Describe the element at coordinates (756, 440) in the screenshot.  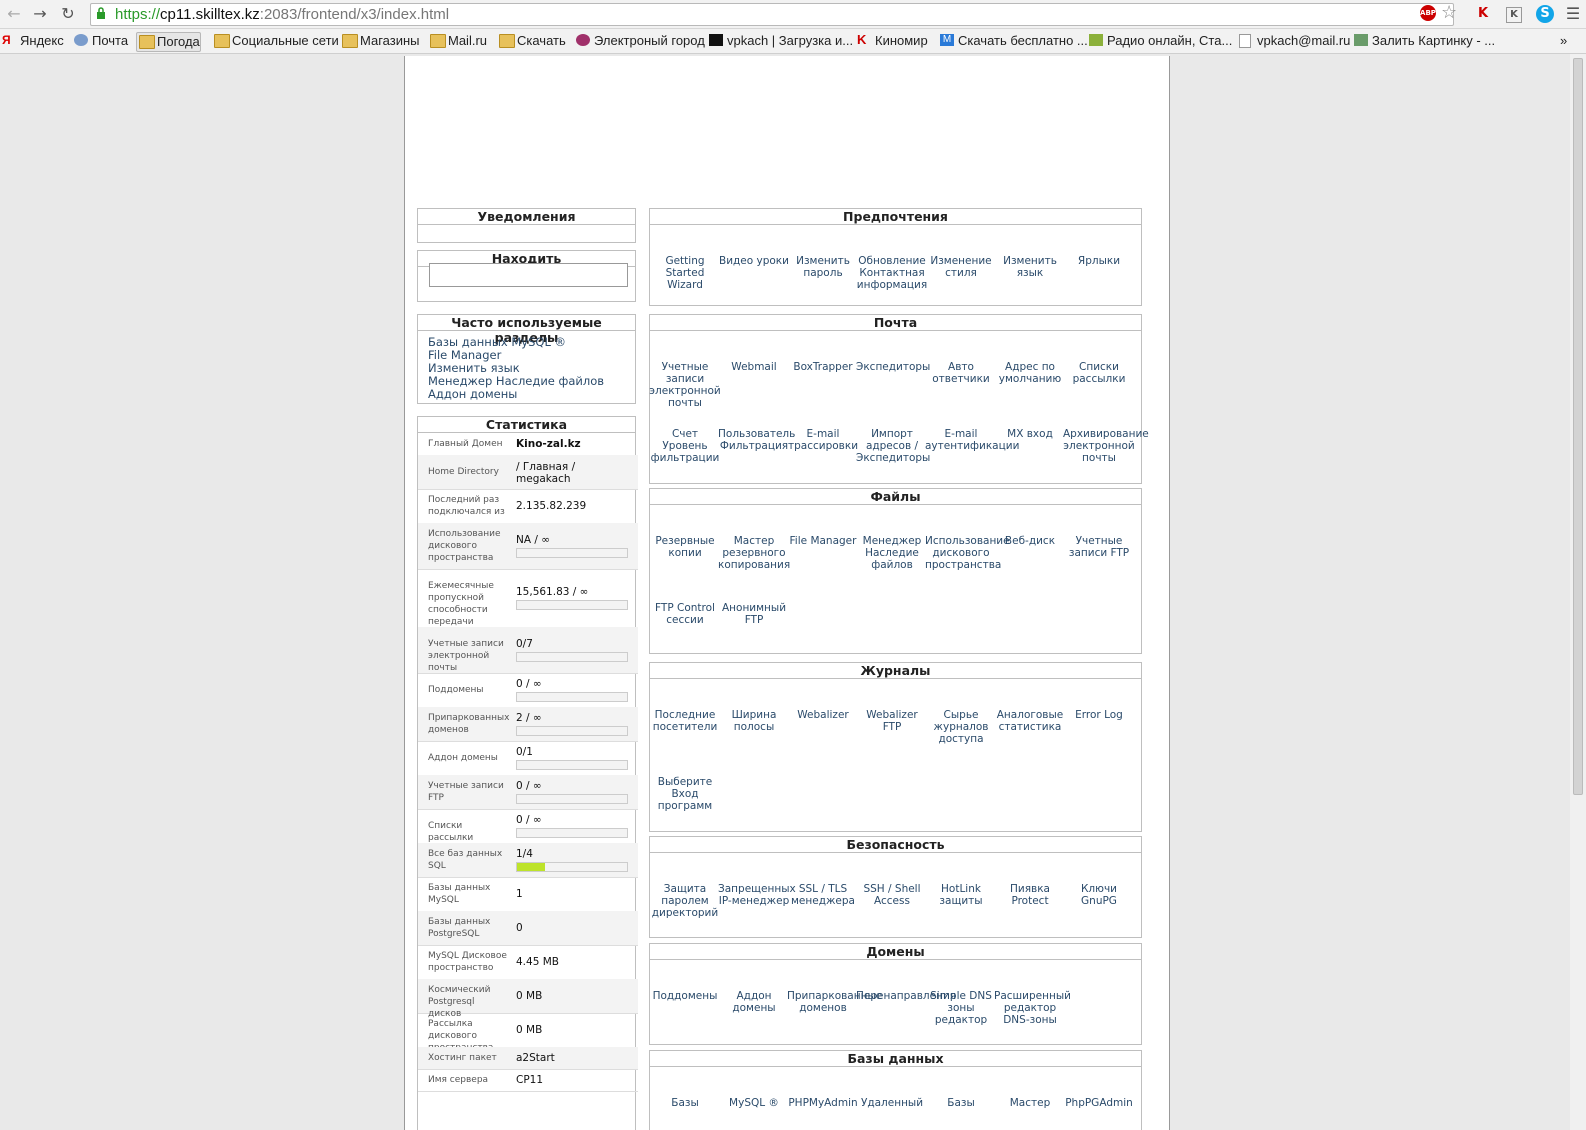
I see `section-link: Пользователь Фильтрация` at that location.